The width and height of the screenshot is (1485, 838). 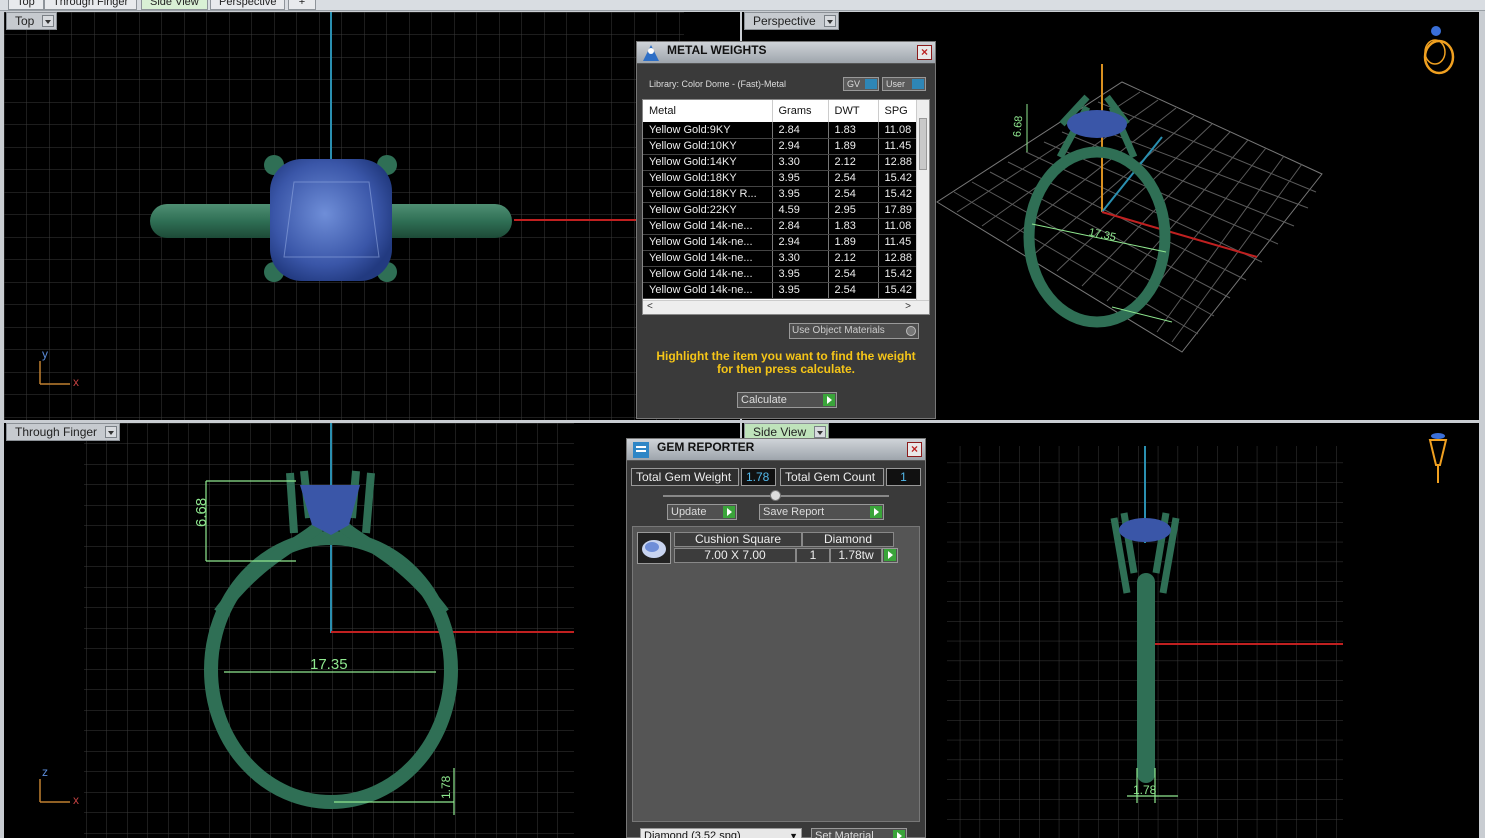 I want to click on library-label: Library: Color Dome - (Fast)-Metal, so click(x=718, y=84).